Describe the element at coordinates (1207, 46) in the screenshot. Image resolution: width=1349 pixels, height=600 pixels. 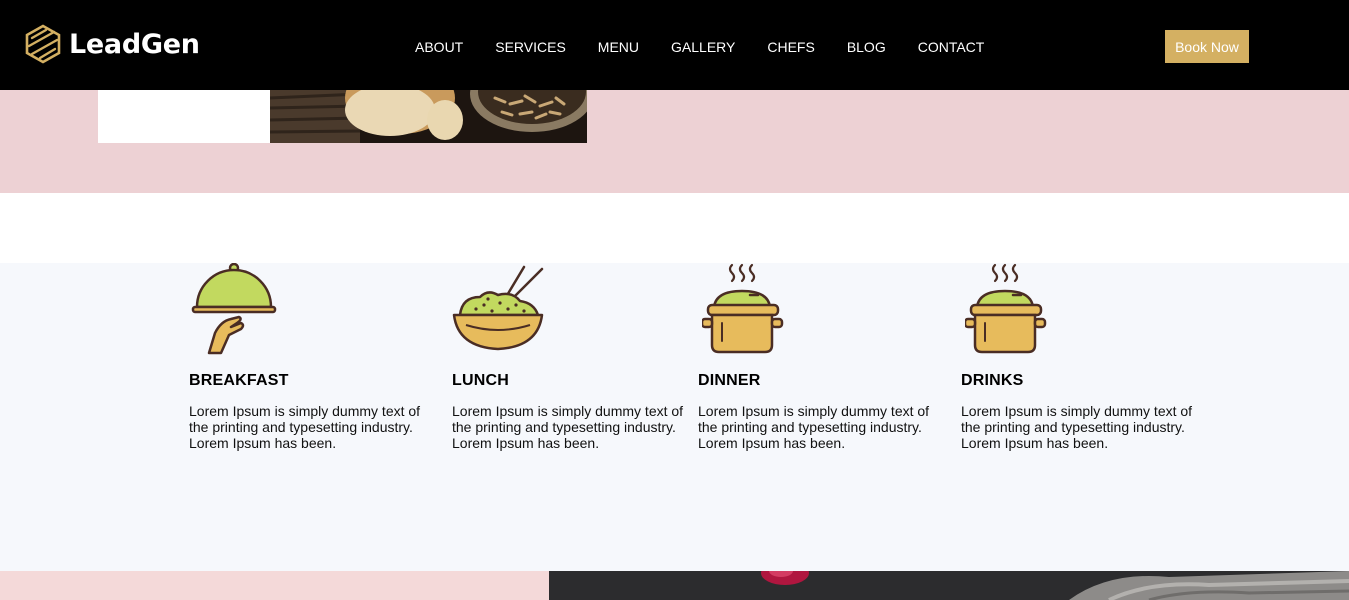
I see `book-now-button: Book Now` at that location.